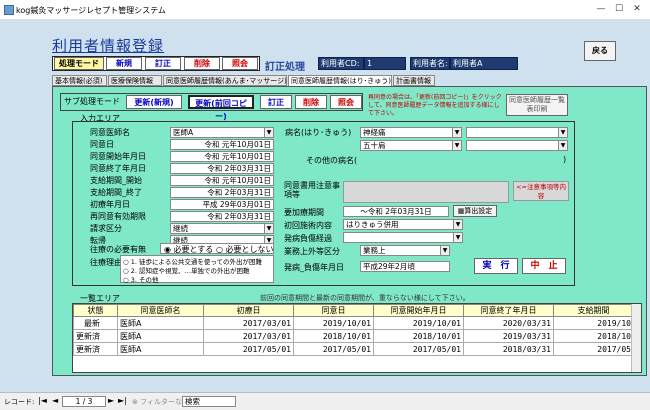 This screenshot has height=410, width=650. What do you see at coordinates (122, 400) in the screenshot?
I see `record-last-icon: ►|` at bounding box center [122, 400].